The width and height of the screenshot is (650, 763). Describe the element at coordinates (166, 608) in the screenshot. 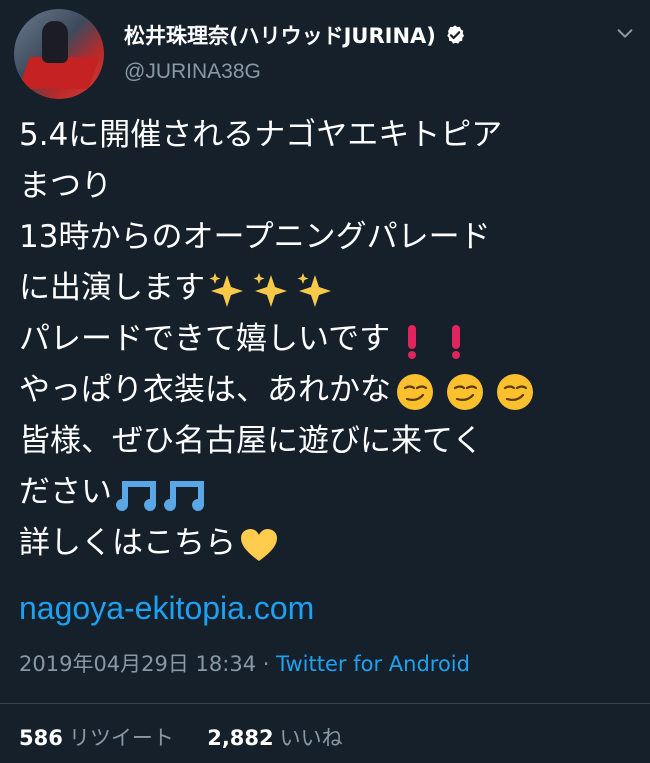

I see `tweet-link: nagoya-ekitopia.com` at that location.